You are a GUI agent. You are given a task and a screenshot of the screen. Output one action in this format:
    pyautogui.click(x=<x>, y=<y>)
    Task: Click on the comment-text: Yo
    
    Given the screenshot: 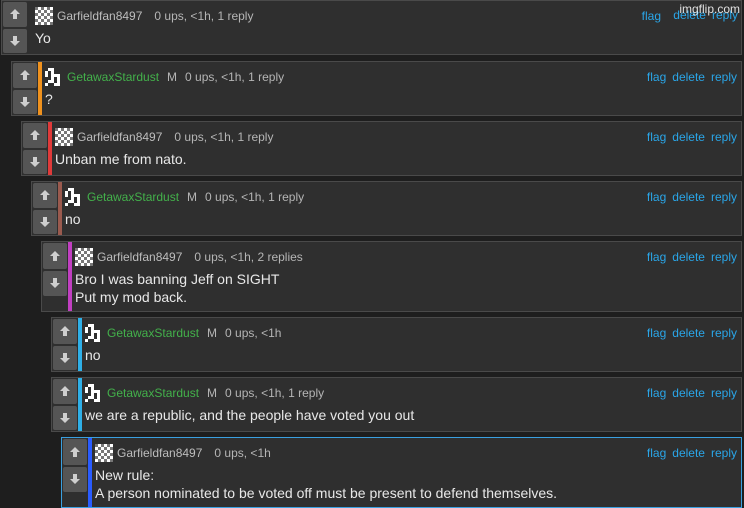 What is the action you would take?
    pyautogui.click(x=384, y=38)
    